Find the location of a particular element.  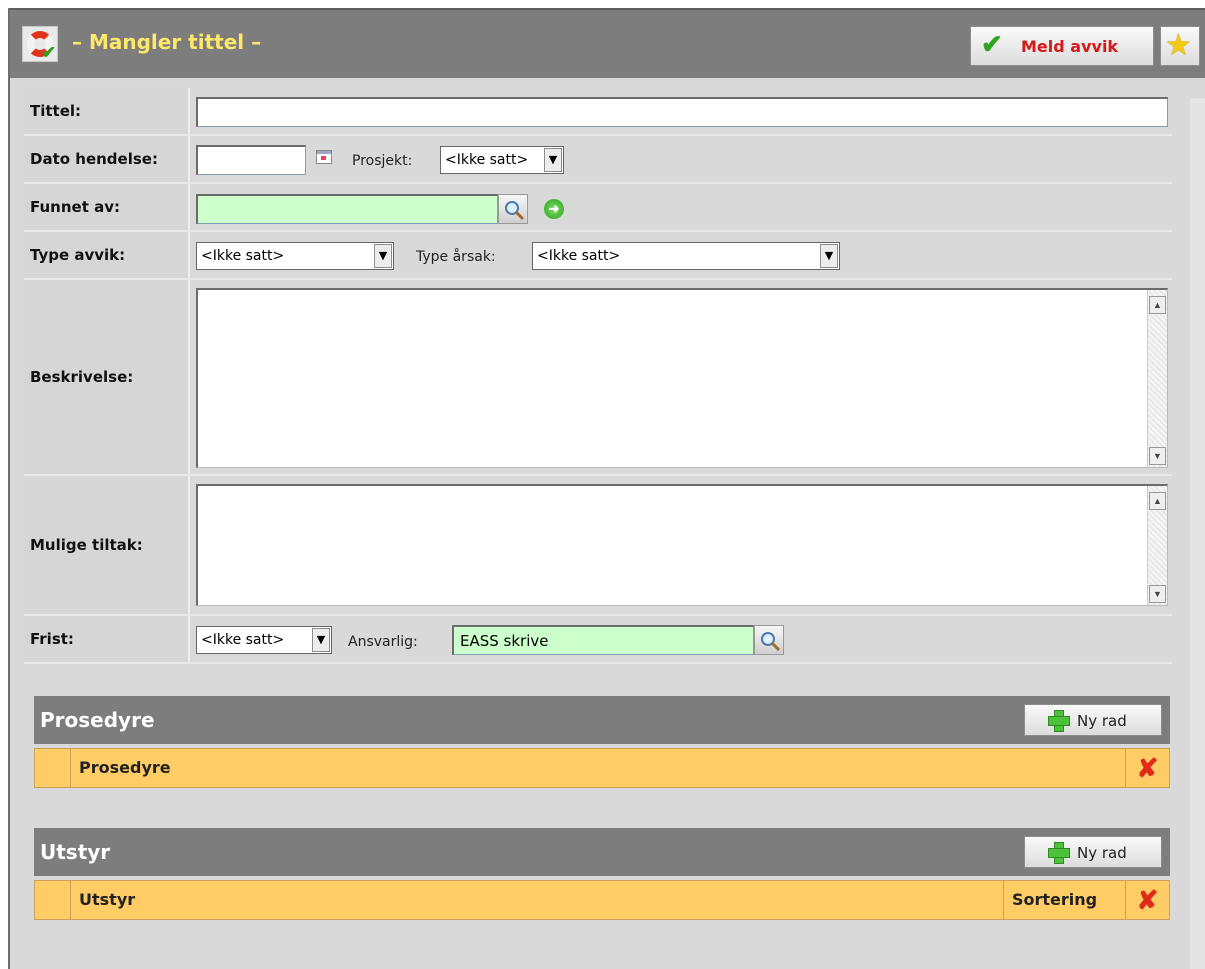

page-title: – Mangler tittel – is located at coordinates (167, 42).